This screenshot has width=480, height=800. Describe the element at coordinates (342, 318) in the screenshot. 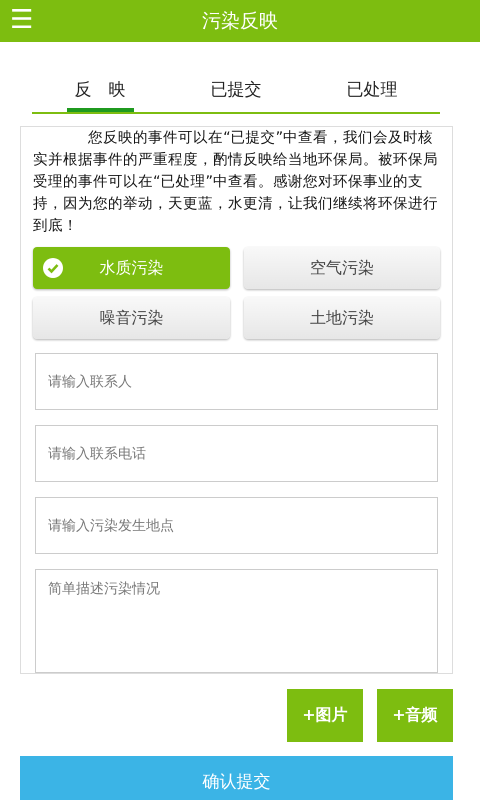

I see `pollution-type-button: 土地污染` at that location.